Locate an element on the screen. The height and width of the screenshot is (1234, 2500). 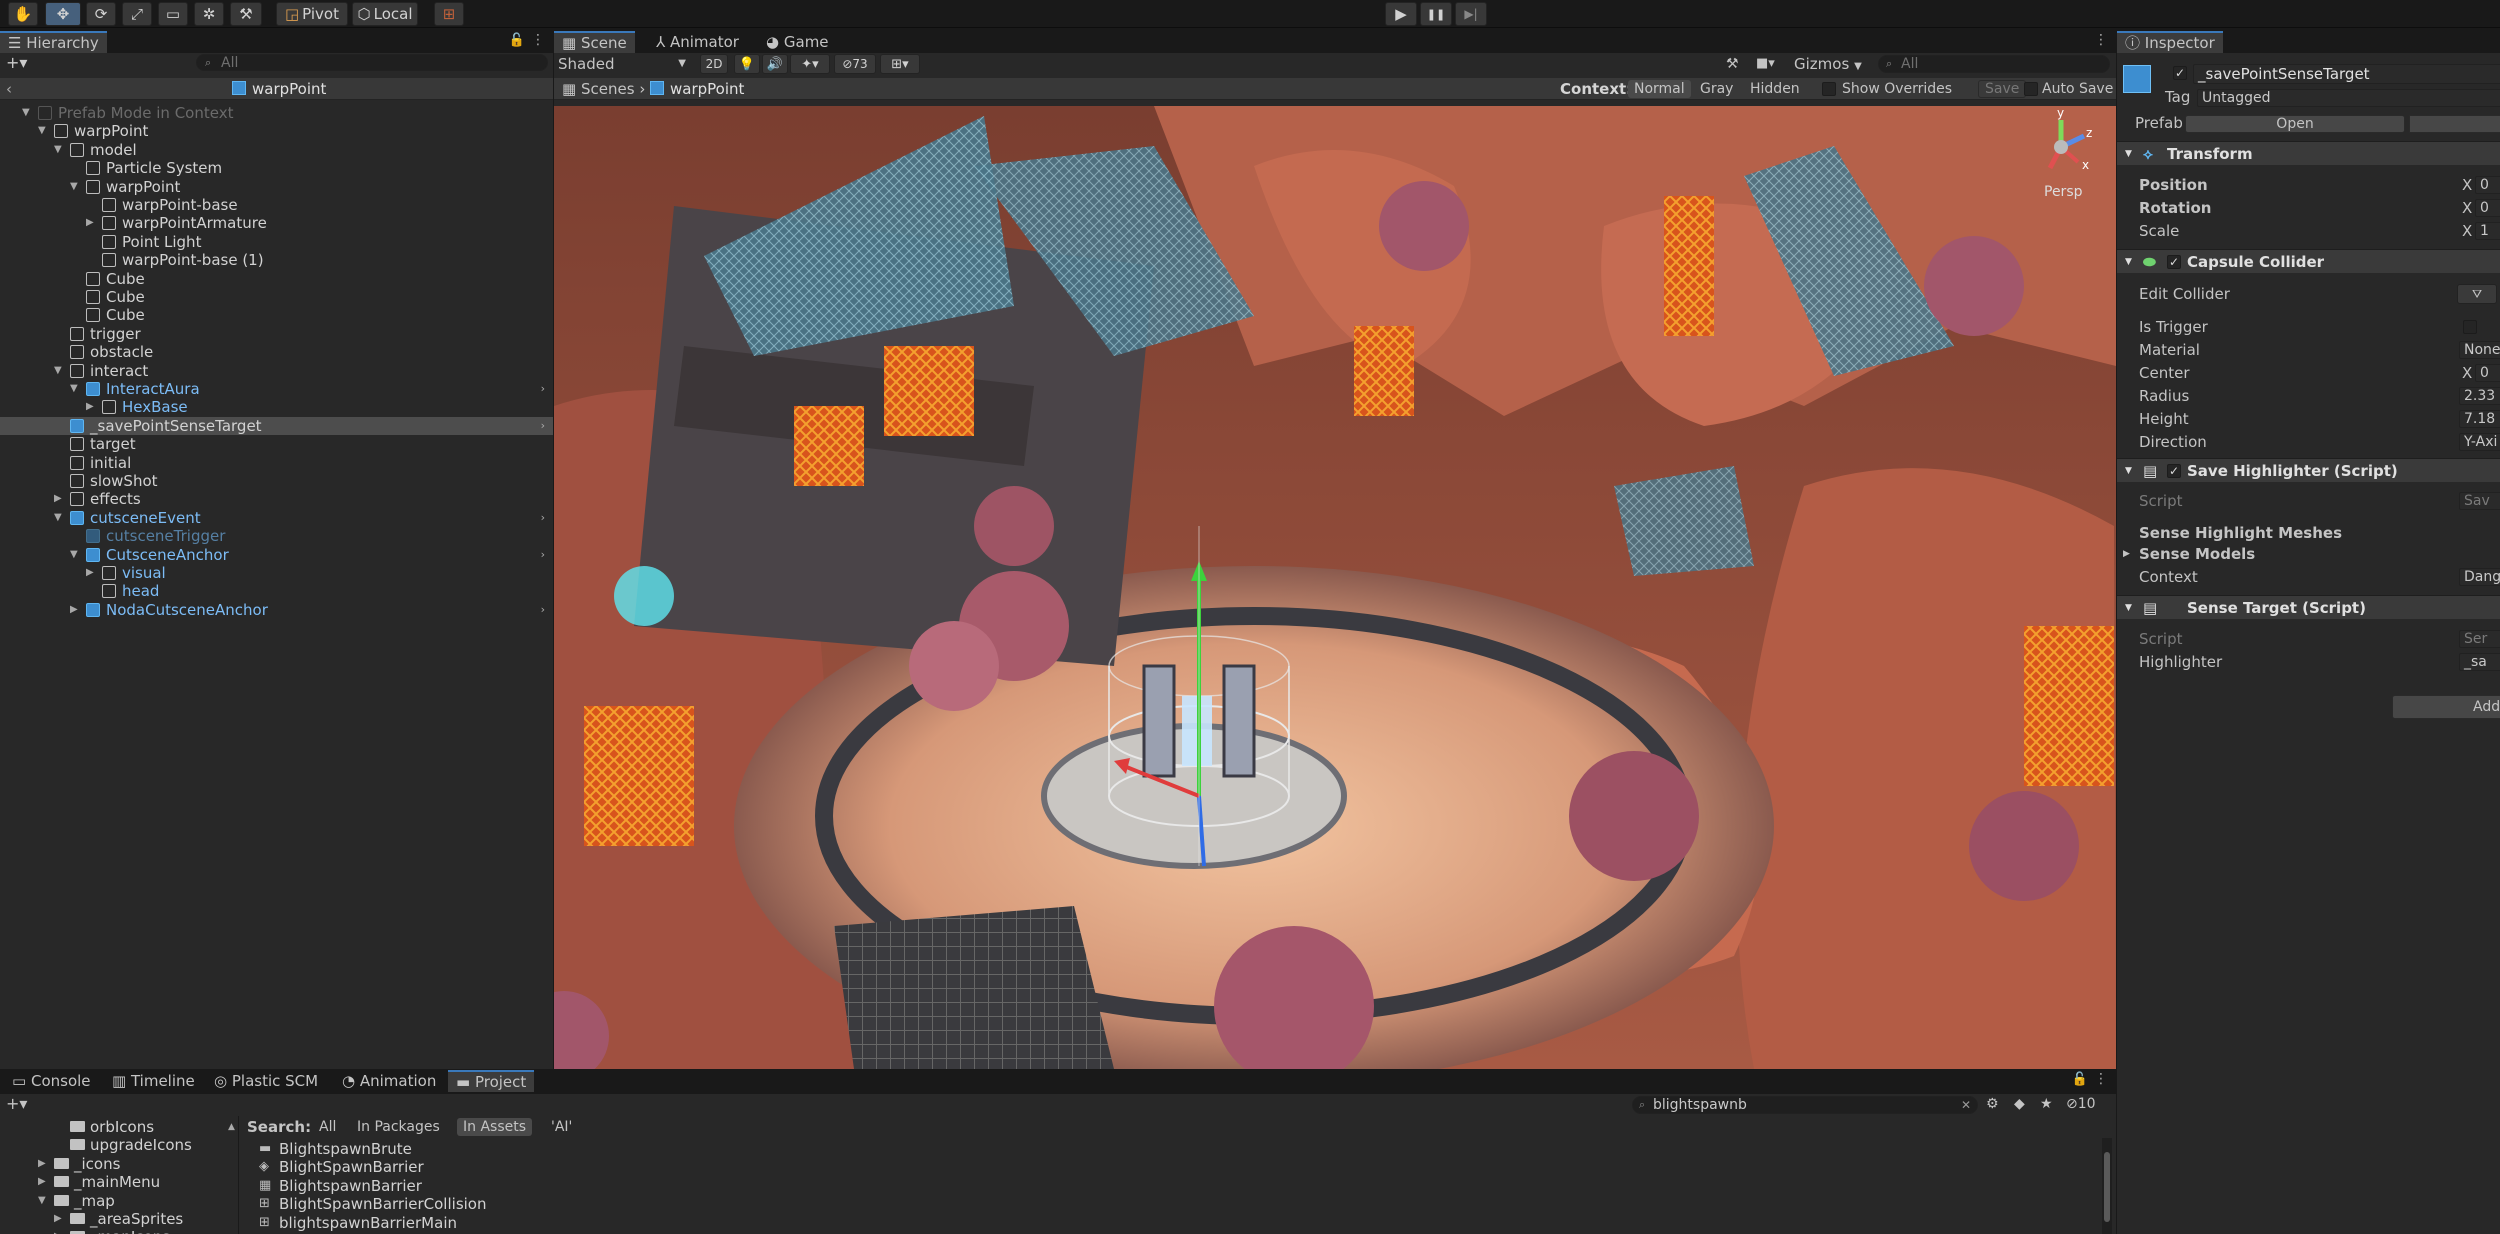
camera-dropdown: ■▾ is located at coordinates (1765, 64).